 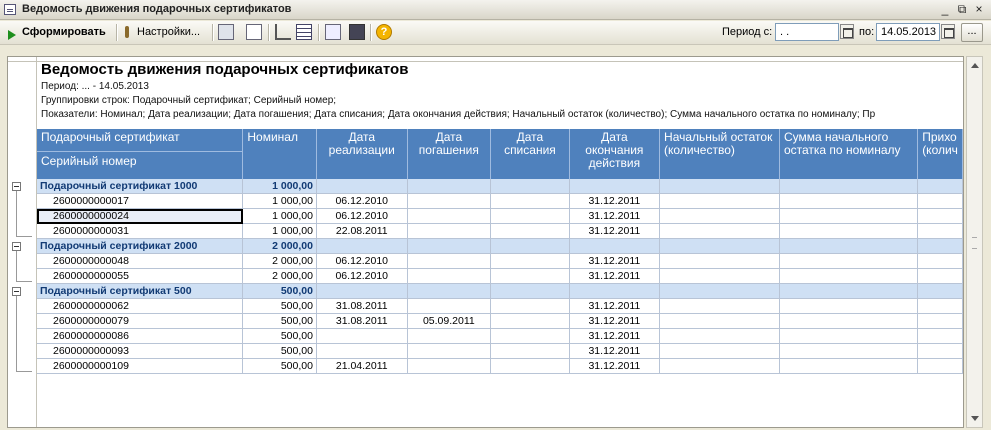 What do you see at coordinates (140, 201) in the screenshot?
I see `serial-cell: 2600000000017` at bounding box center [140, 201].